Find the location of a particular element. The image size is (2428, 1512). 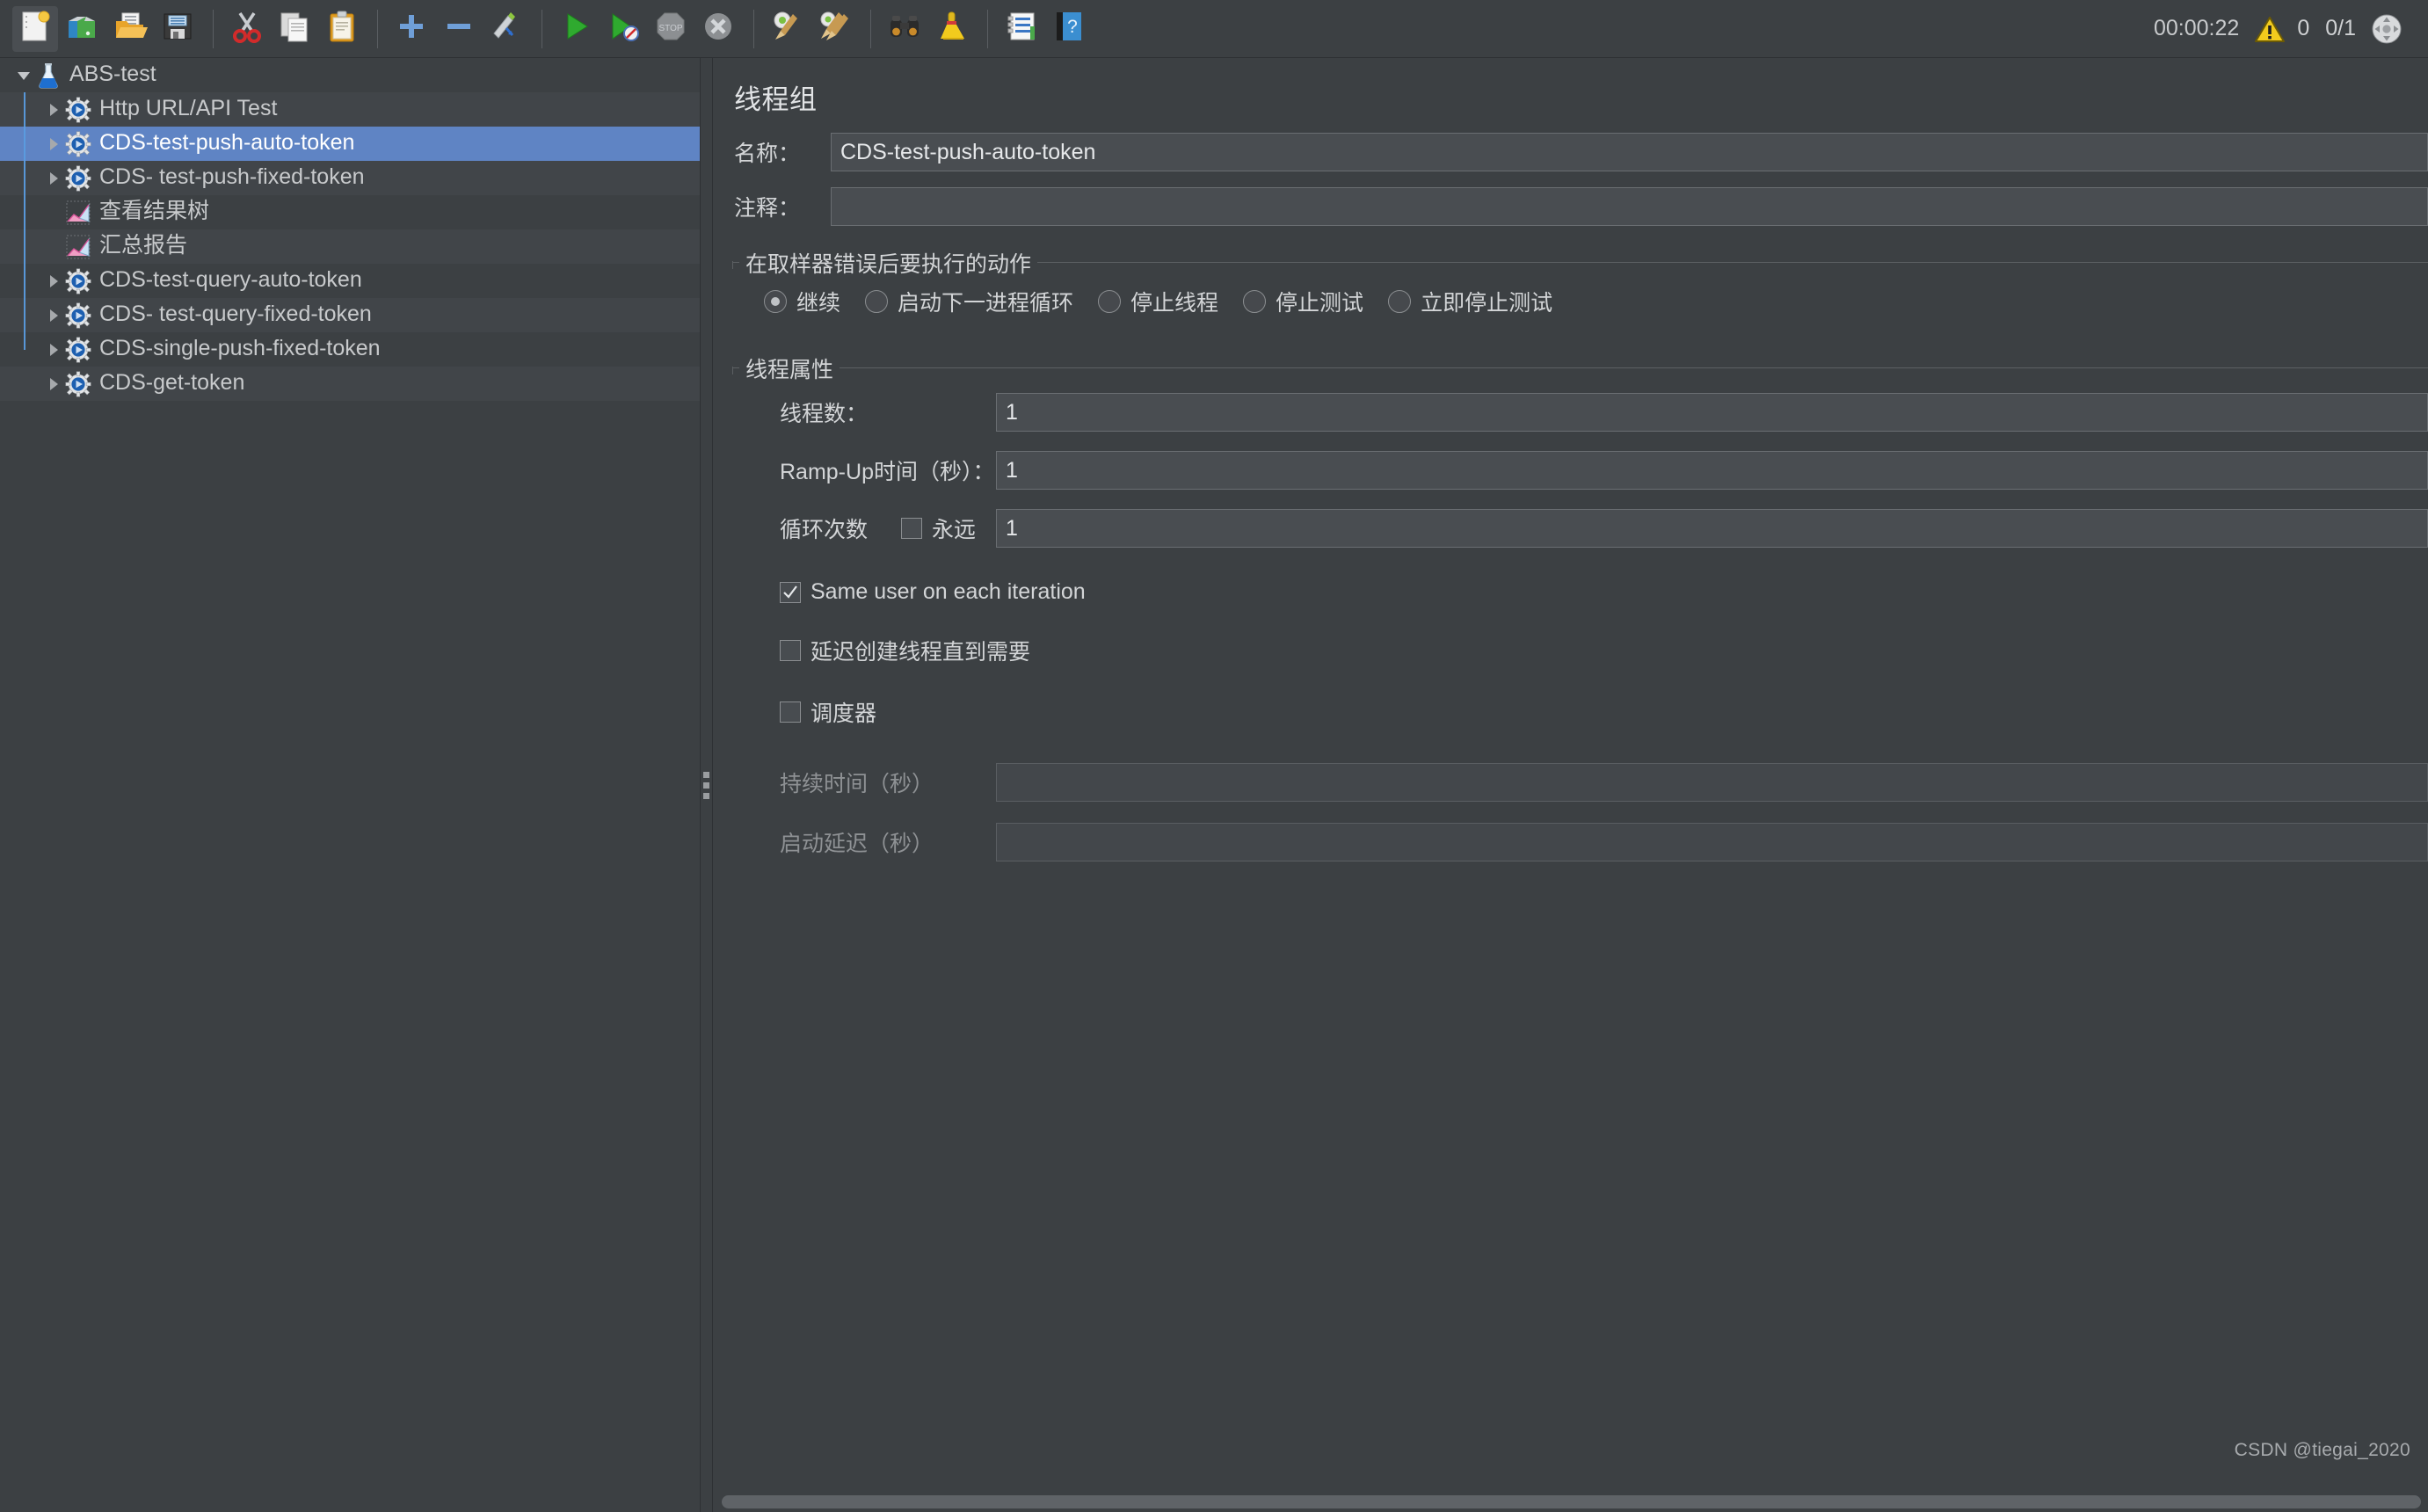

same-user-checkbox is located at coordinates (790, 592).